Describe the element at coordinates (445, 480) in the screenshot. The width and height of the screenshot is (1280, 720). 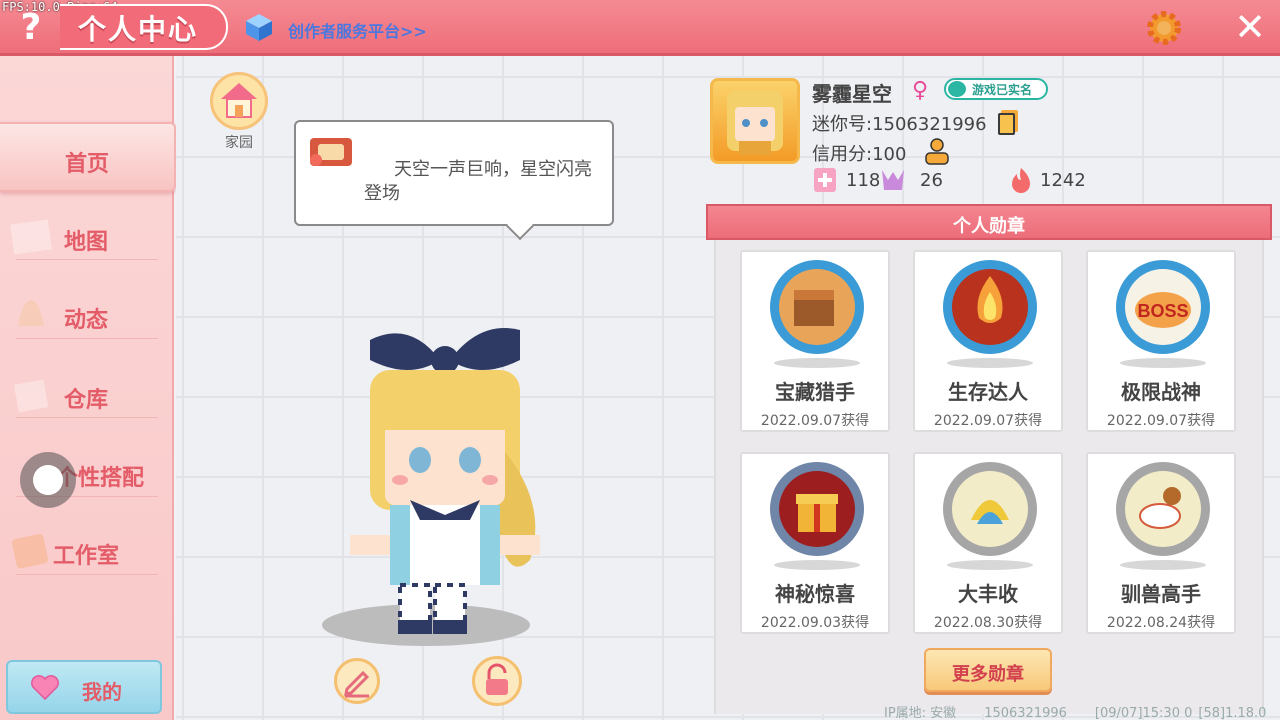
I see `character-avatar` at that location.